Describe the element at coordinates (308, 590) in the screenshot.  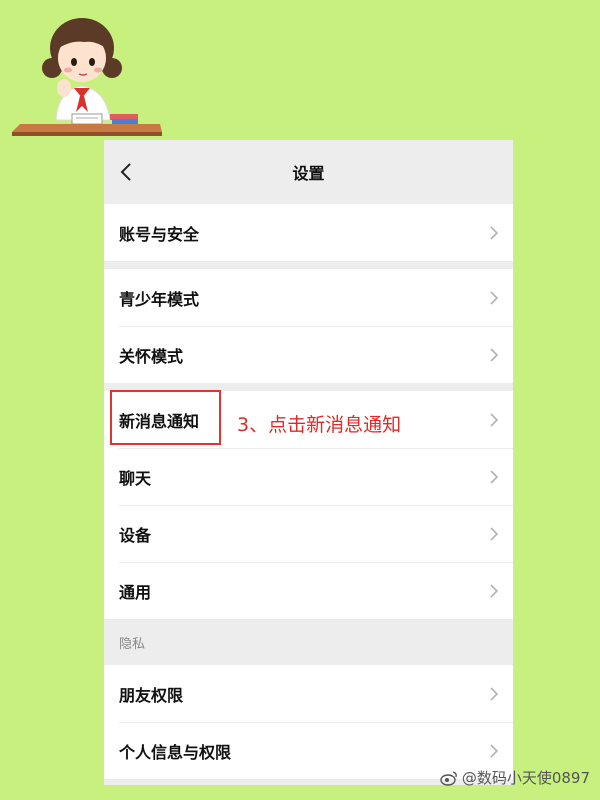
I see `settings-item-general: 通用` at that location.